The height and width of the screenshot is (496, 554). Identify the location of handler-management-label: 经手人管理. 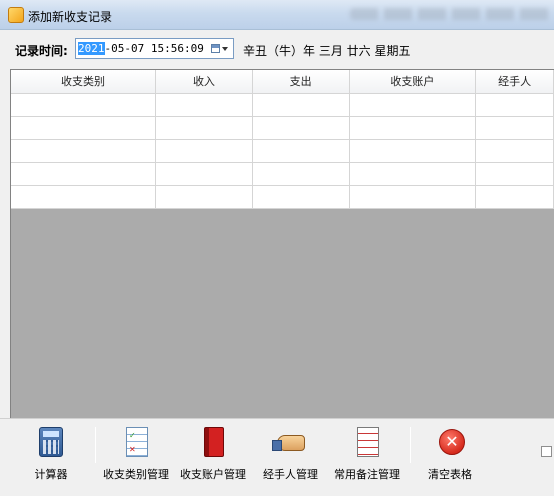
(290, 474).